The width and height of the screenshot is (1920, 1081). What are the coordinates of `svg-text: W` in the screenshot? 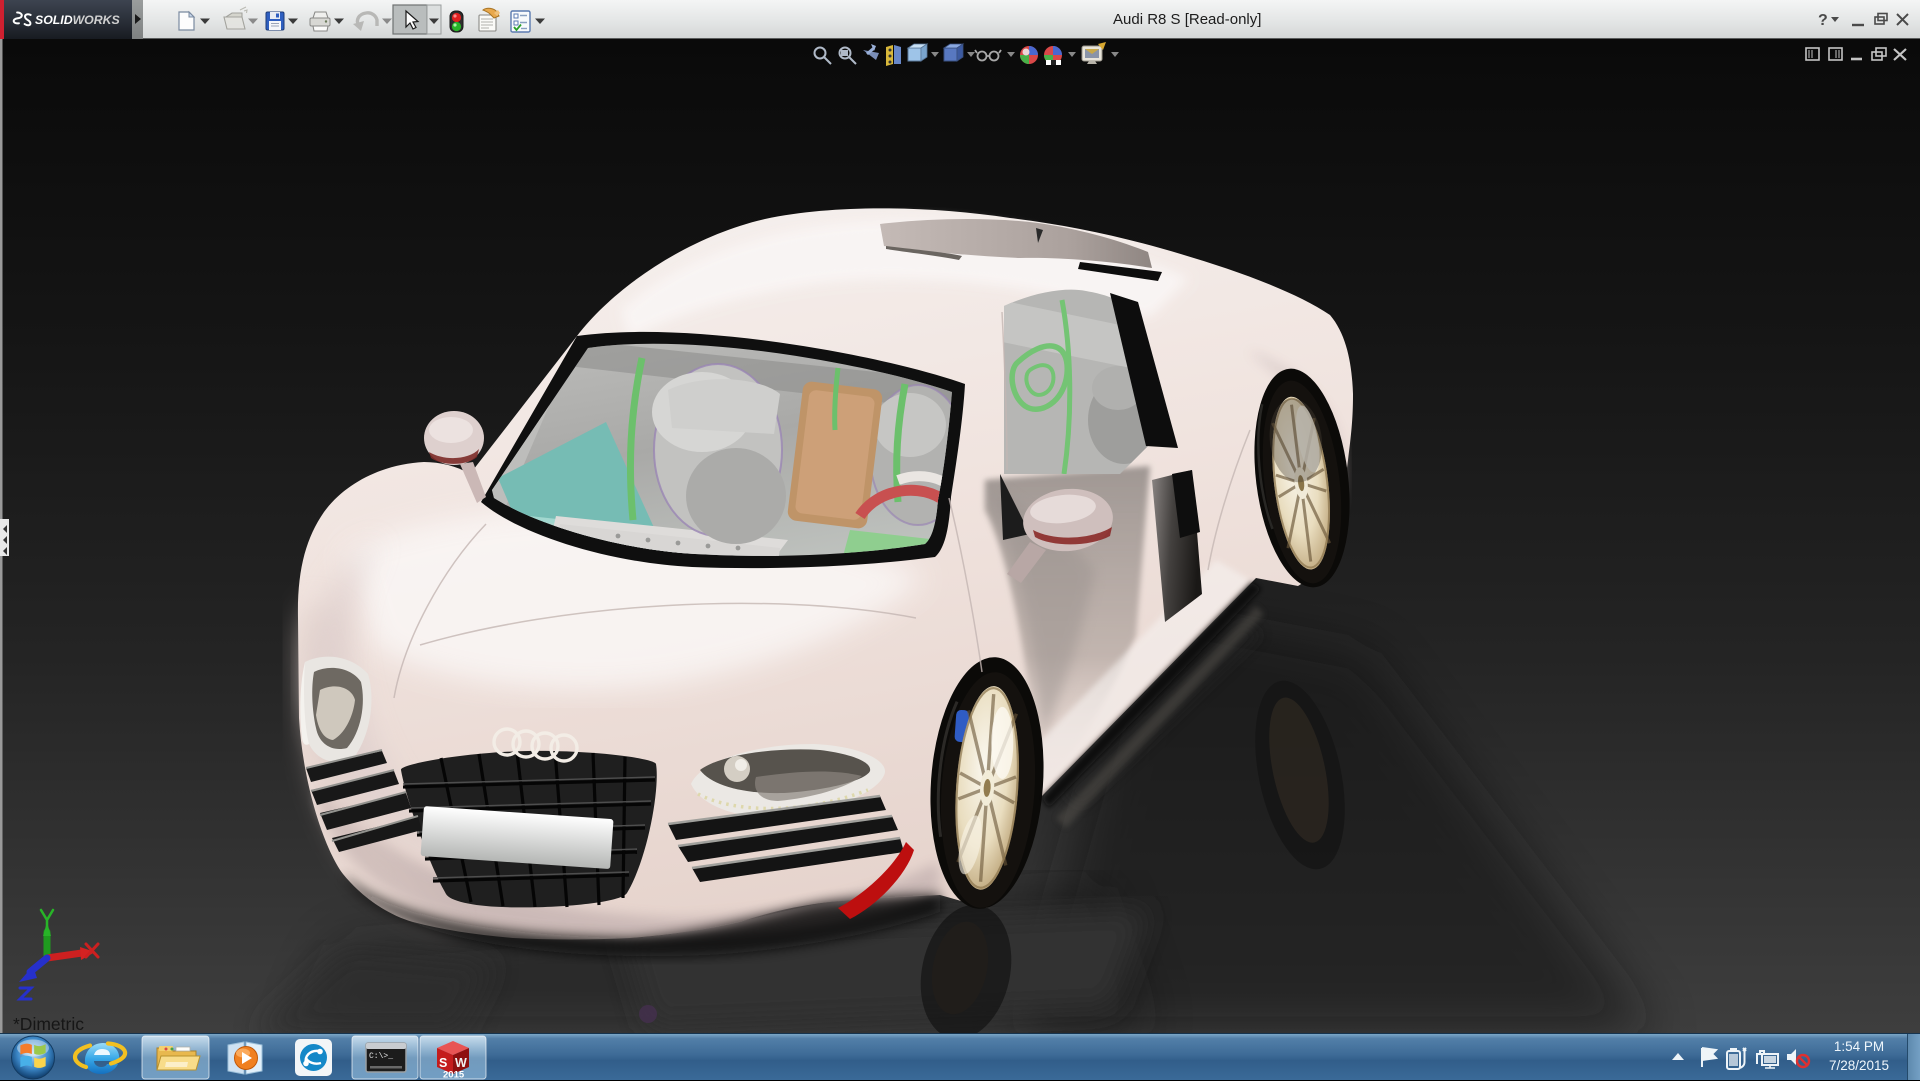 It's located at (461, 1063).